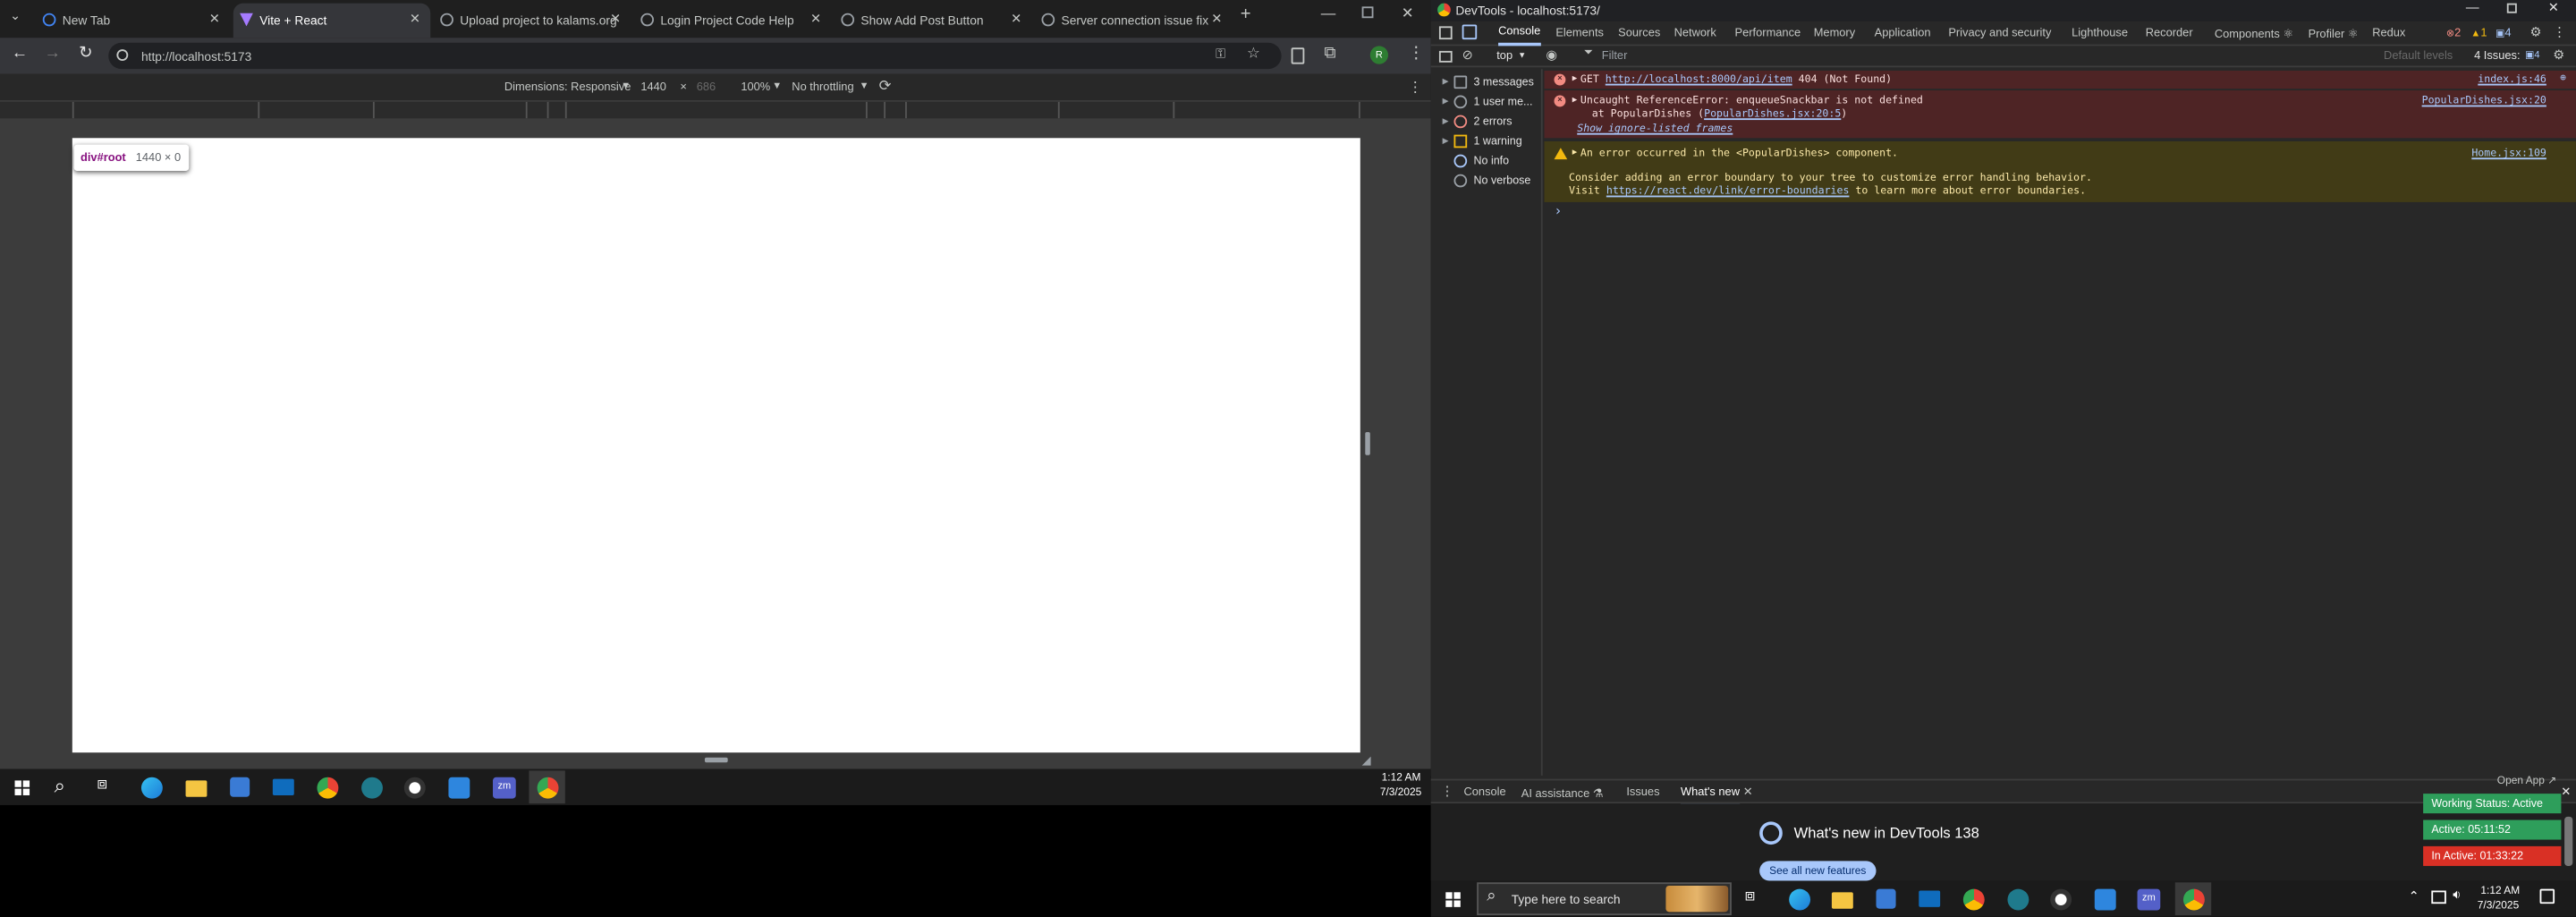 The width and height of the screenshot is (2576, 917). Describe the element at coordinates (653, 88) in the screenshot. I see `width-input: 1440` at that location.